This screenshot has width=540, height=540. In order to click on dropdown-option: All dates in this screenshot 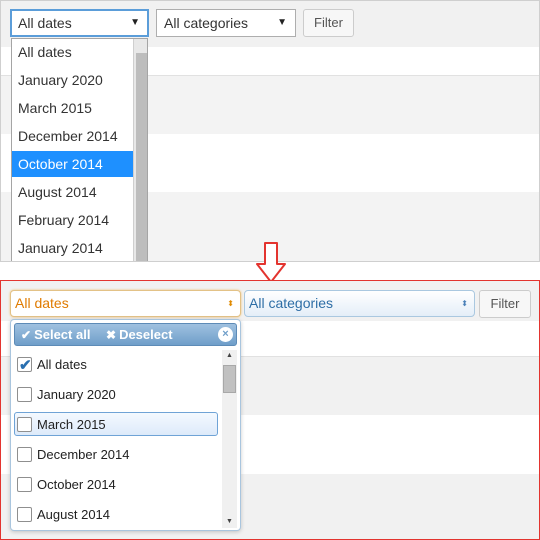, I will do `click(72, 52)`.